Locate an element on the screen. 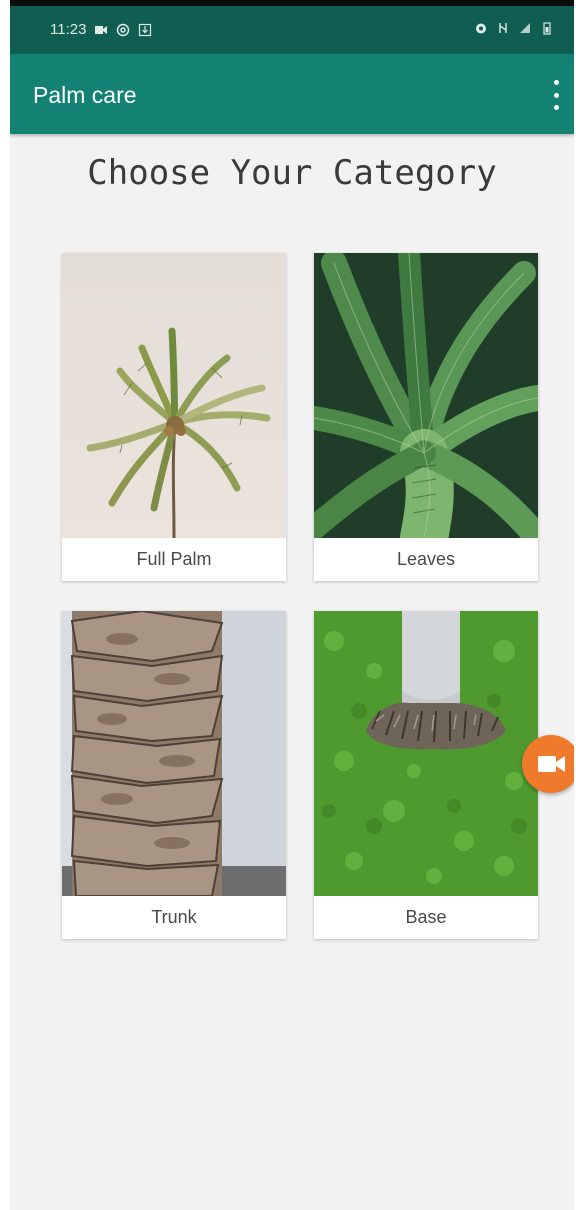 This screenshot has width=576, height=1210. full-palm-photo is located at coordinates (174, 395).